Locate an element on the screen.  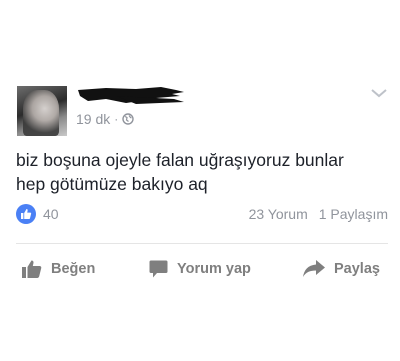
speech-bubble-icon is located at coordinates (158, 269).